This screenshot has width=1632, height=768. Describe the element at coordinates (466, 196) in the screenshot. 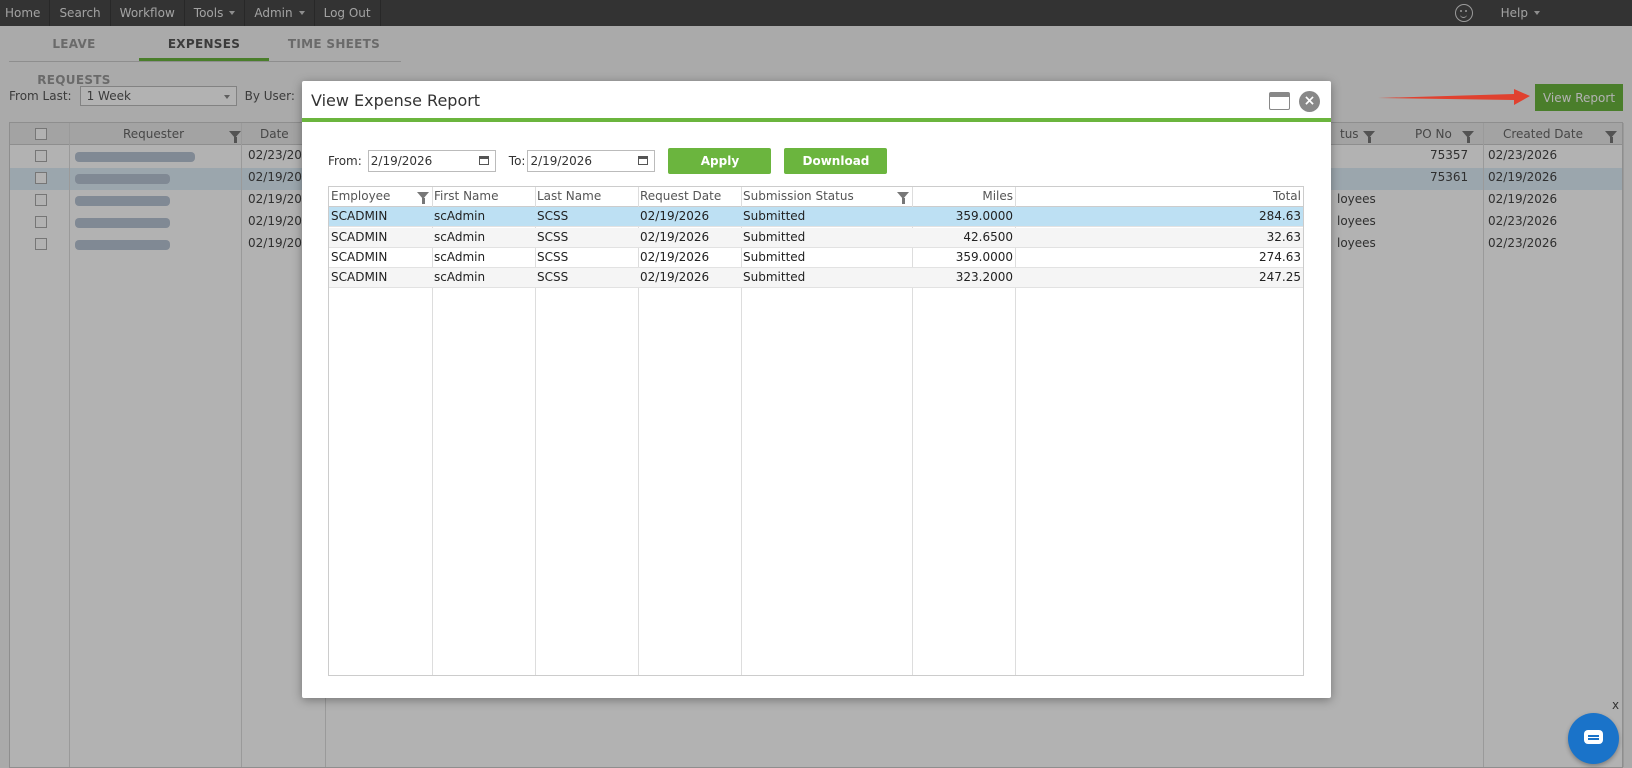

I see `column-header-first-name: First Name` at that location.